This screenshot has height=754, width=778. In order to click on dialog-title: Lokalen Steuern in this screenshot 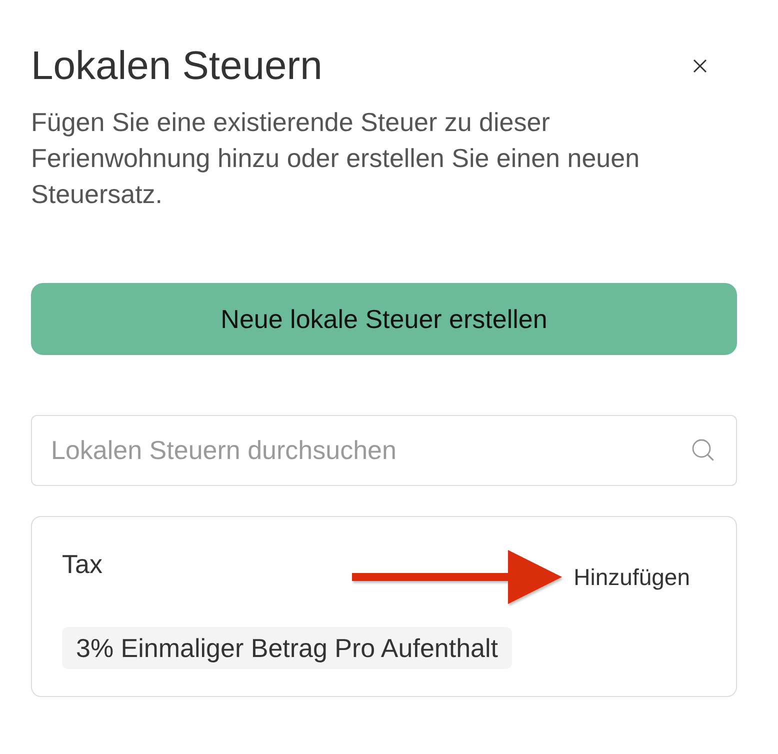, I will do `click(176, 66)`.